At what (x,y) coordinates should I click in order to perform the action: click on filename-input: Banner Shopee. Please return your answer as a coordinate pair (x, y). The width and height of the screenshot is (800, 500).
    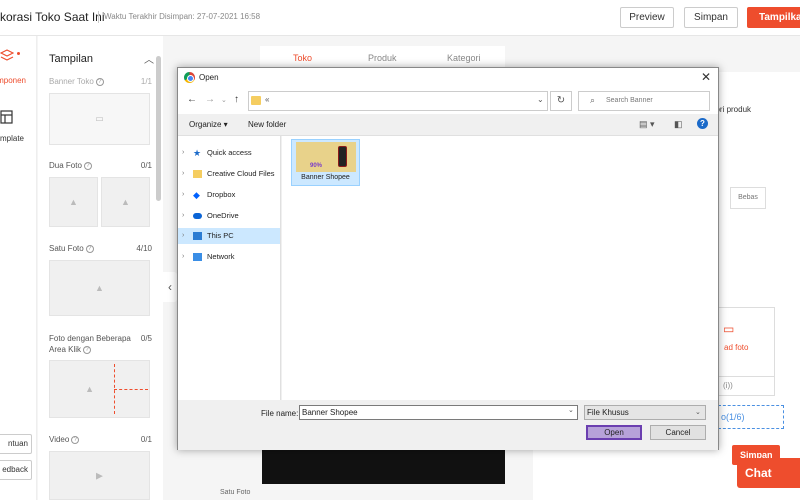
    Looking at the image, I should click on (438, 412).